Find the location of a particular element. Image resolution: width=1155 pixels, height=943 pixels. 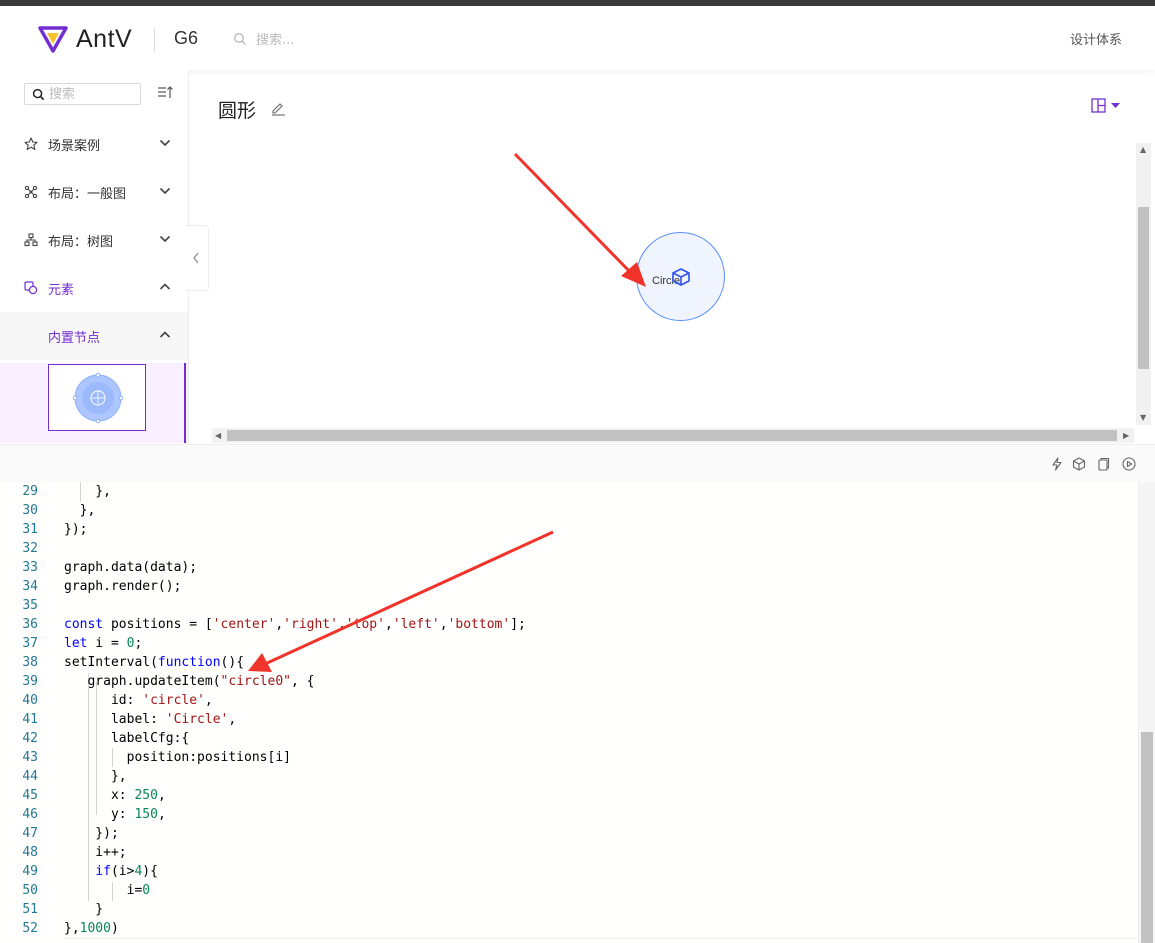

line-code: i=0 is located at coordinates (107, 890).